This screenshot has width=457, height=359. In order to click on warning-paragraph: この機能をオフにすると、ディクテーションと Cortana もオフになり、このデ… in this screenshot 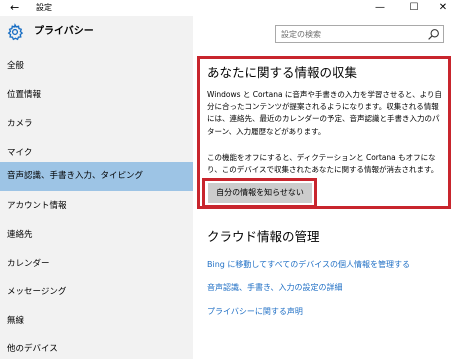, I will do `click(323, 164)`.